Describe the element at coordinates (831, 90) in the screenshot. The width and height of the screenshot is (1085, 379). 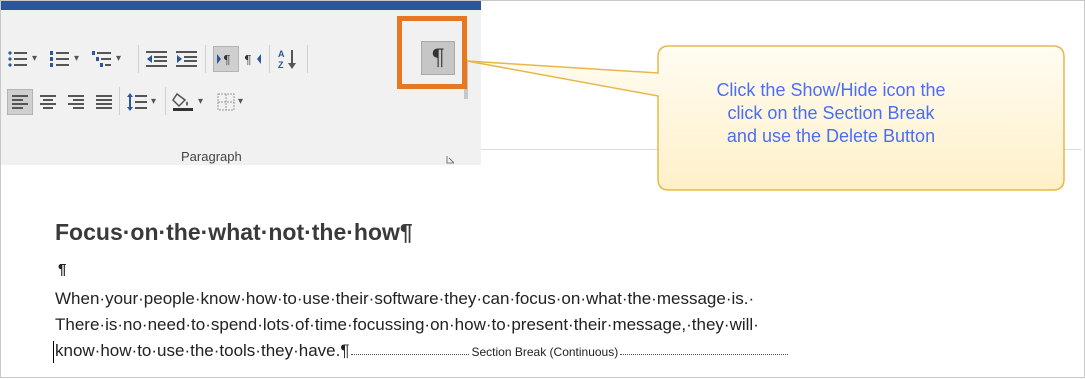
I see `callout-line: Click the Show/Hide icon the` at that location.